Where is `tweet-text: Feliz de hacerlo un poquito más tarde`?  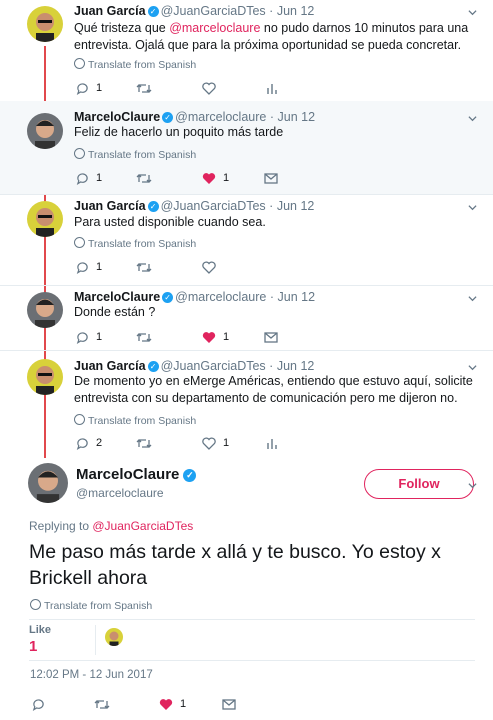 tweet-text: Feliz de hacerlo un poquito más tarde is located at coordinates (179, 132).